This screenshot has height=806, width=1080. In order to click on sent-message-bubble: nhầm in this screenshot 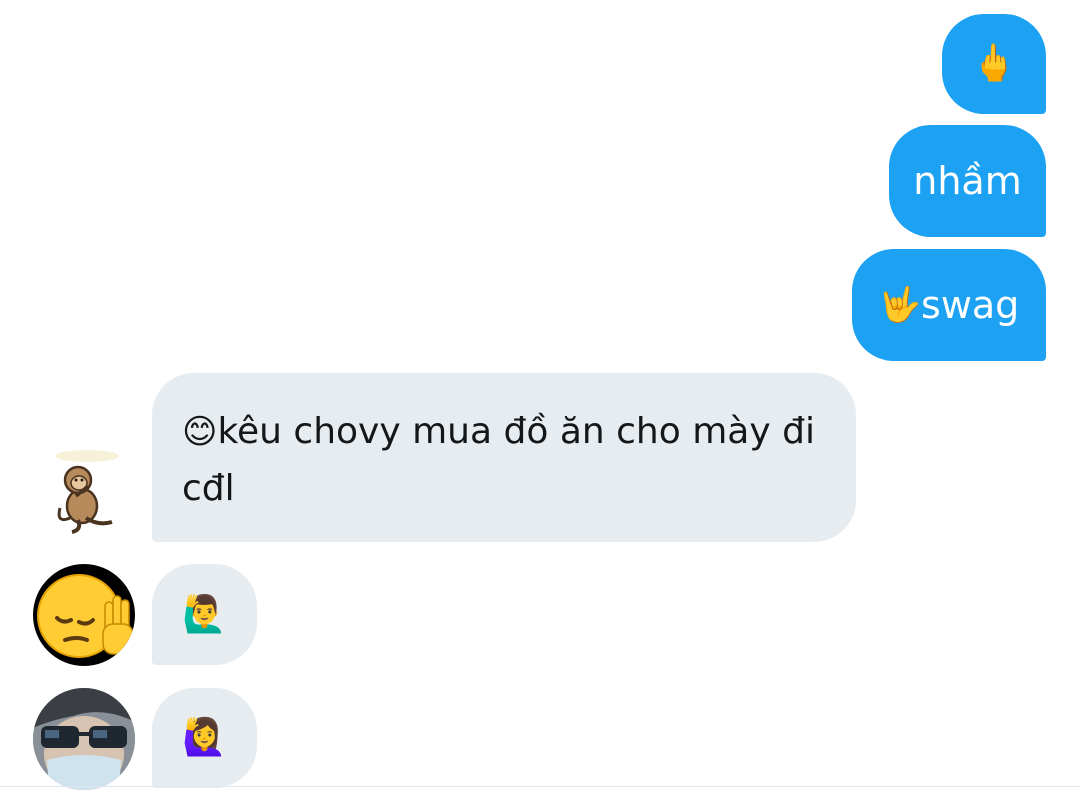, I will do `click(967, 181)`.